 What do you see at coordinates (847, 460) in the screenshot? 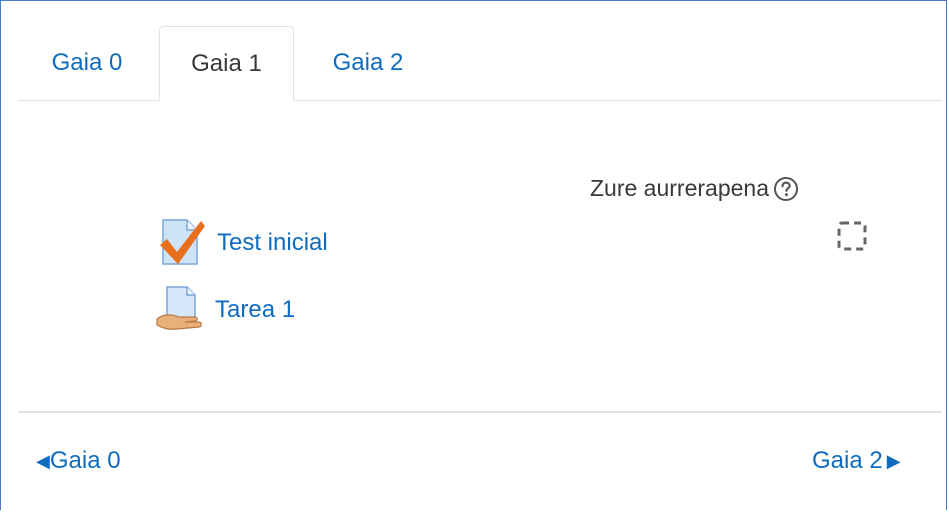
I see `next-section-label: Gaia 2` at bounding box center [847, 460].